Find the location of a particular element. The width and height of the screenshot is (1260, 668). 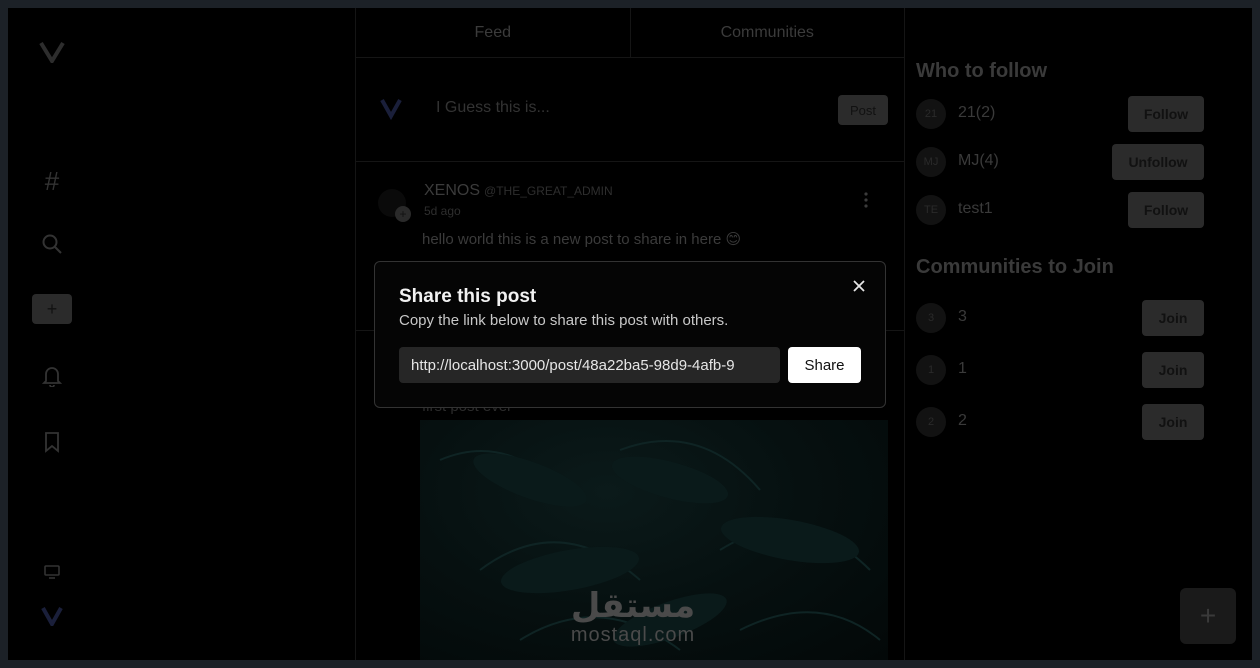

community-name: 3 is located at coordinates (962, 317).